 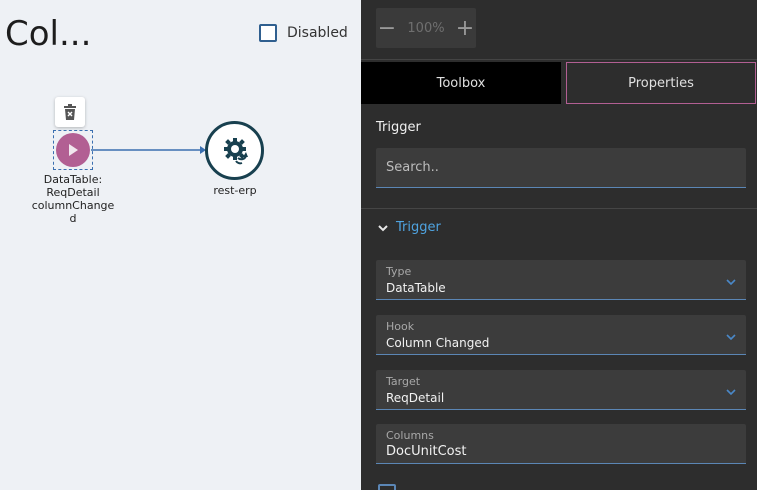 I want to click on columns-field: Columns DocUnitCost, so click(x=561, y=444).